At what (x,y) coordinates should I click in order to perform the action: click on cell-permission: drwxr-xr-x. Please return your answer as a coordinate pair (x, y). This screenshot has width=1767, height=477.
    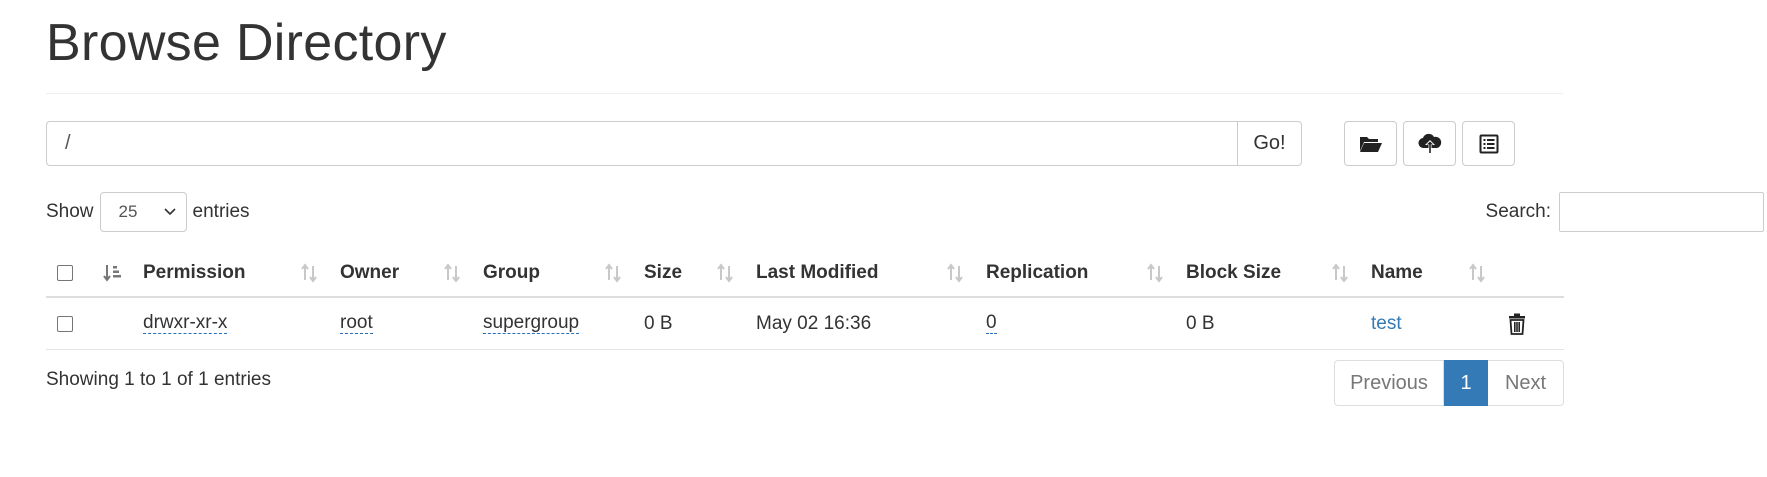
    Looking at the image, I should click on (185, 323).